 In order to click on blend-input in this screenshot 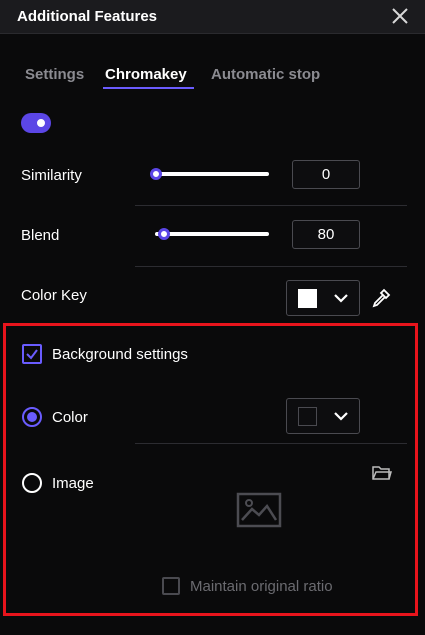, I will do `click(326, 234)`.